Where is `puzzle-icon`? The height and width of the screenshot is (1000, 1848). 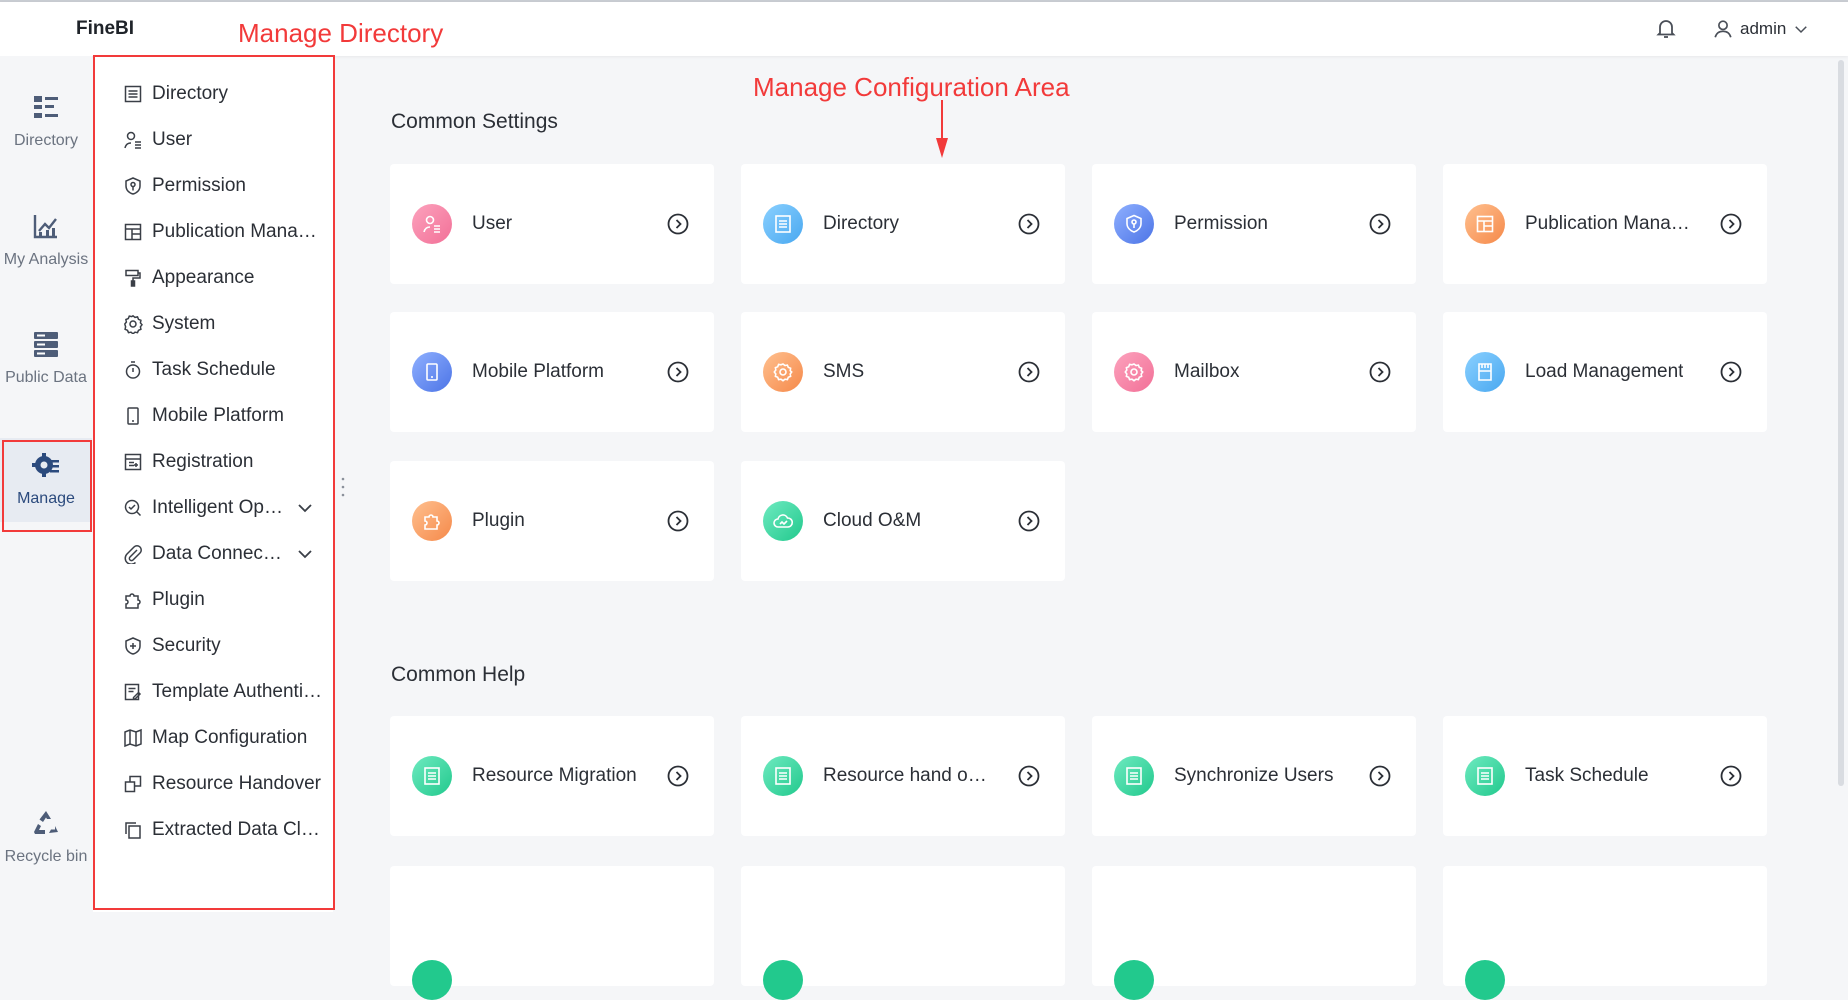 puzzle-icon is located at coordinates (133, 601).